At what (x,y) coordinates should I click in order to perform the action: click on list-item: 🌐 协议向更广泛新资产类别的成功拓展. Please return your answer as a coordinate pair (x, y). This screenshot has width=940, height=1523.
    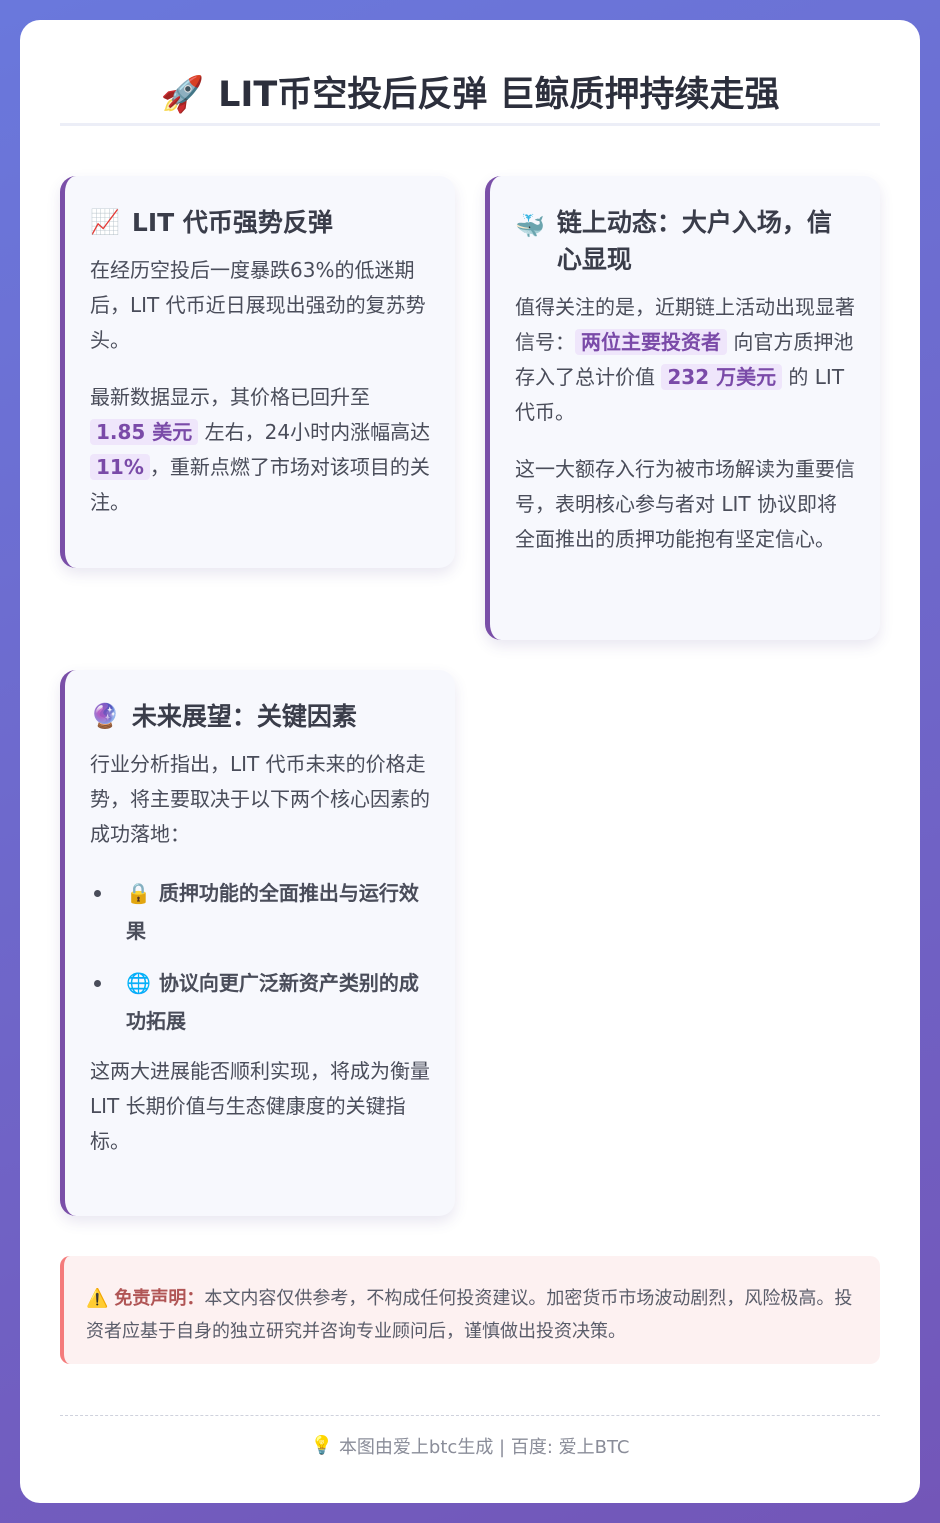
    Looking at the image, I should click on (260, 1002).